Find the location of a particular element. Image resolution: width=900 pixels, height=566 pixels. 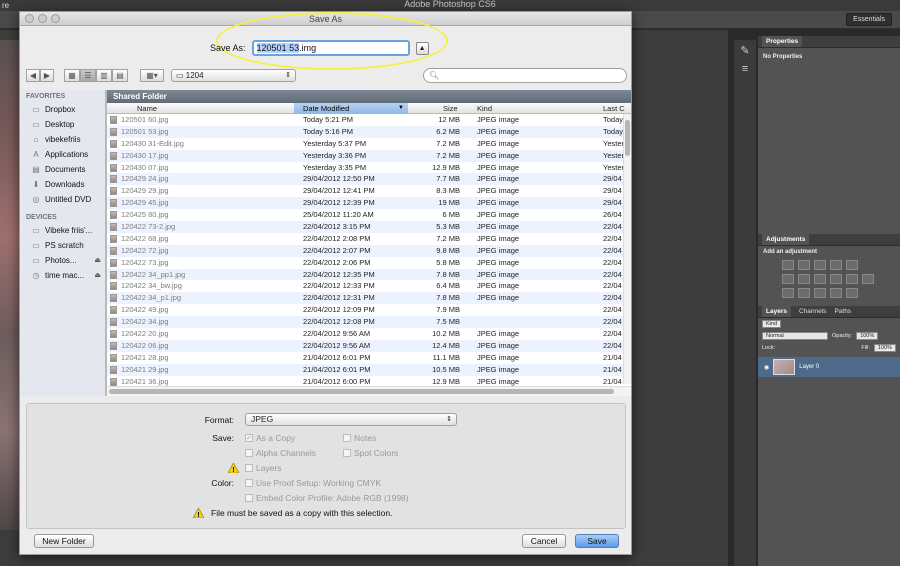

cell-size: 9.8 MB is located at coordinates (448, 250).